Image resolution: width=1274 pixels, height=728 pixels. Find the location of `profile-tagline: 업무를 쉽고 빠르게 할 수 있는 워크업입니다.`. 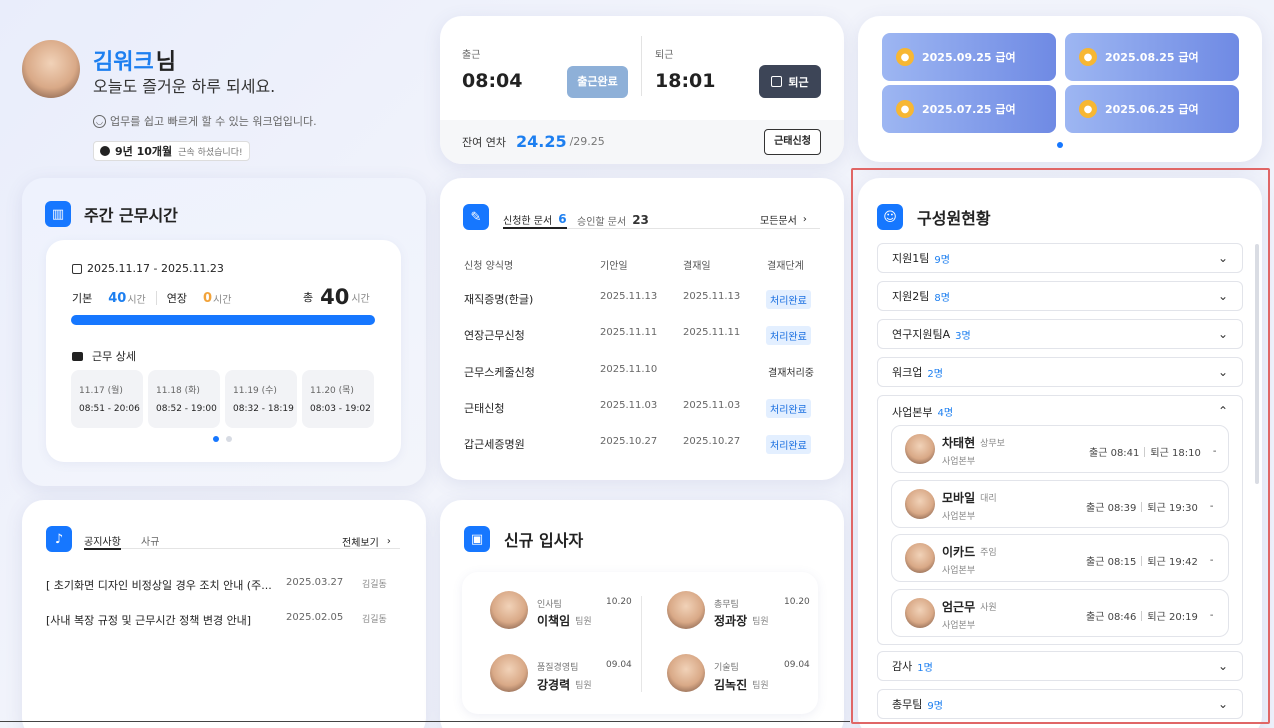

profile-tagline: 업무를 쉽고 빠르게 할 수 있는 워크업입니다. is located at coordinates (213, 121).